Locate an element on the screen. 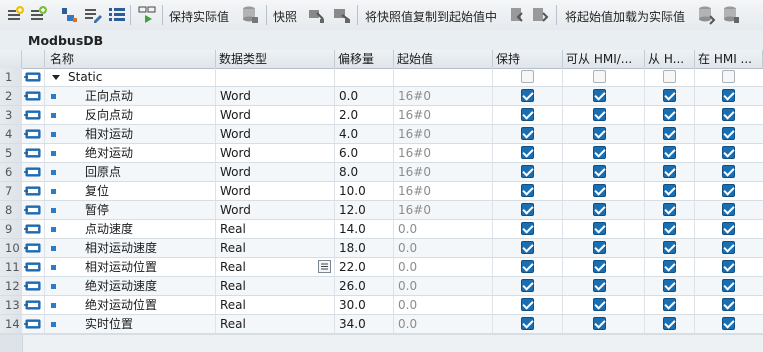 The height and width of the screenshot is (352, 763). copy-snapshot-button: 将快照值复制到起始值中 is located at coordinates (431, 16).